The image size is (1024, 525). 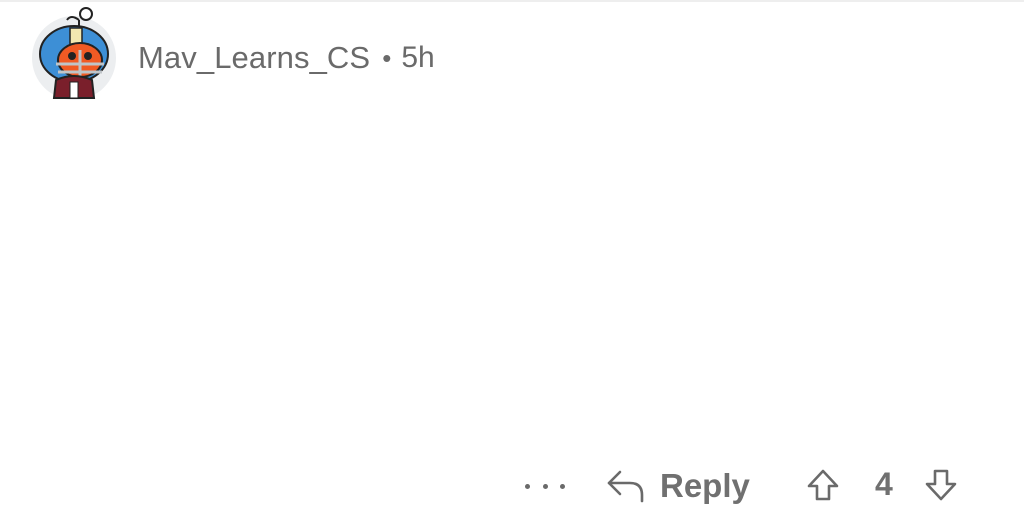 I want to click on avatar, so click(x=74, y=53).